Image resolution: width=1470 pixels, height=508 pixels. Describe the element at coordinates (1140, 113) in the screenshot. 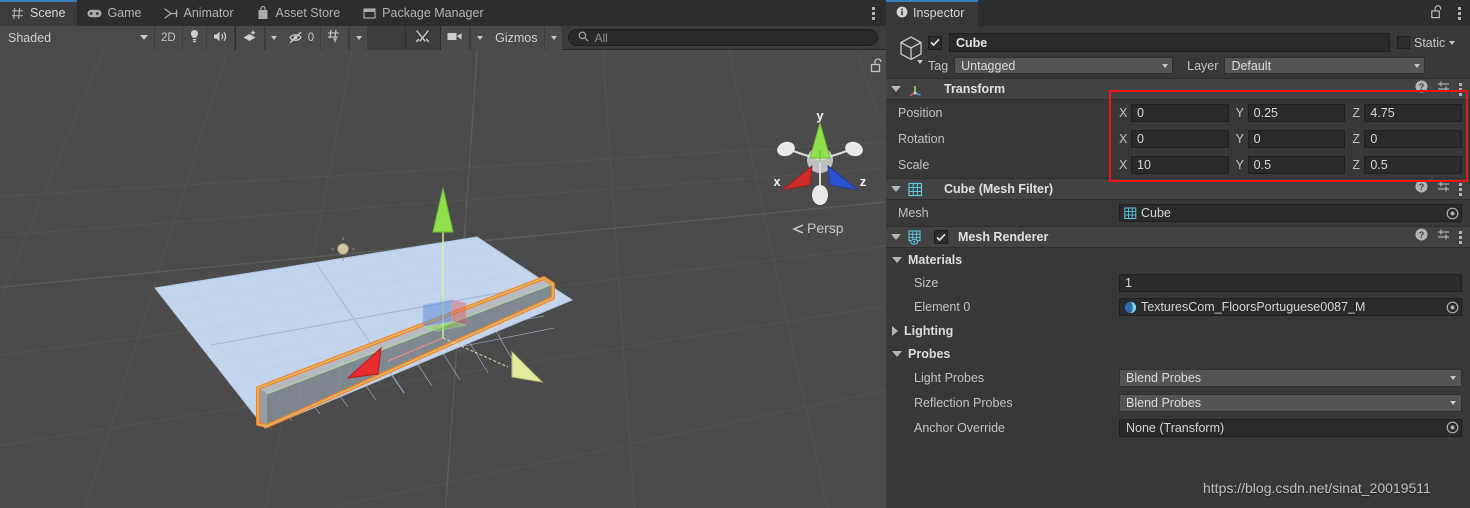

I see `position-x-value: 0` at that location.